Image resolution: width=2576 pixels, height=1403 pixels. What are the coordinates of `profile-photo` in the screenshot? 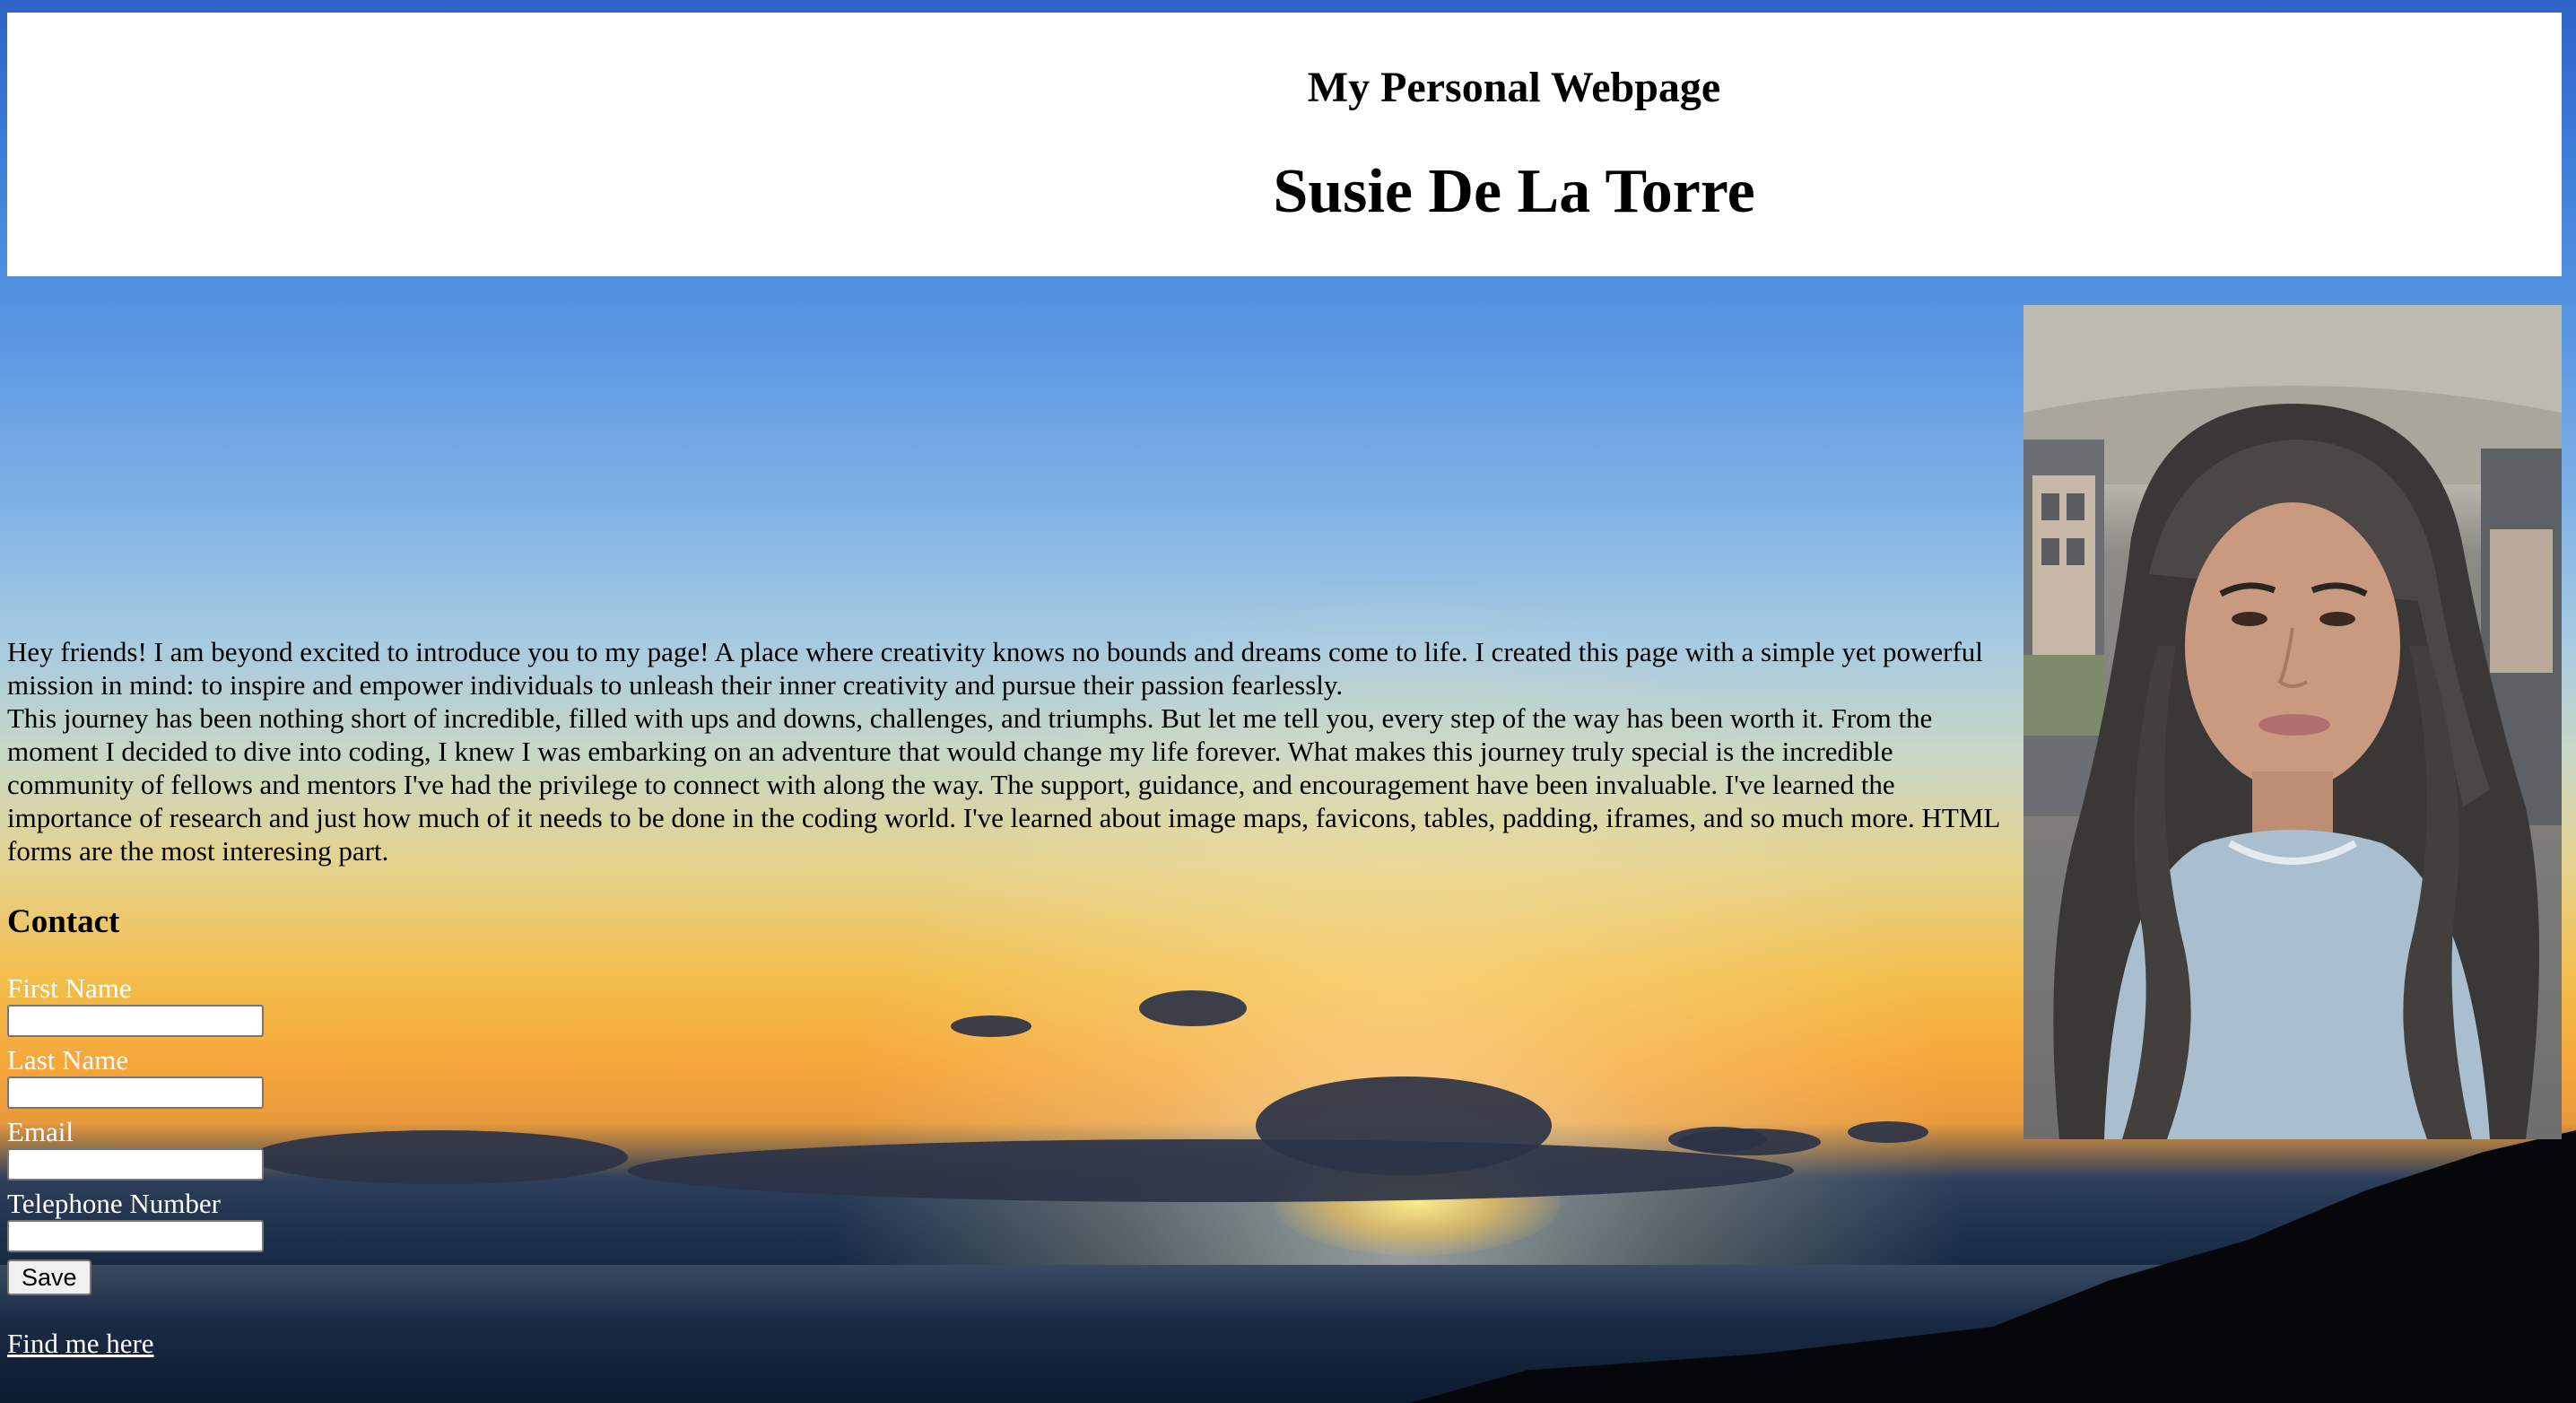 It's located at (2292, 722).